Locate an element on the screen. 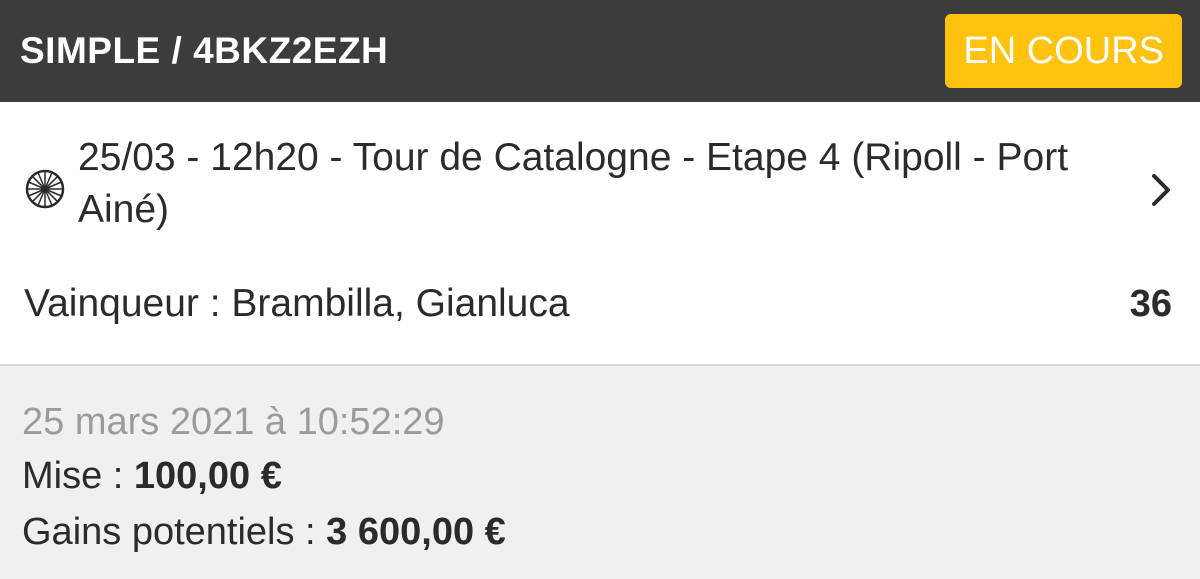  selection-label: Vainqueur : Brambilla, Gianluca is located at coordinates (297, 303).